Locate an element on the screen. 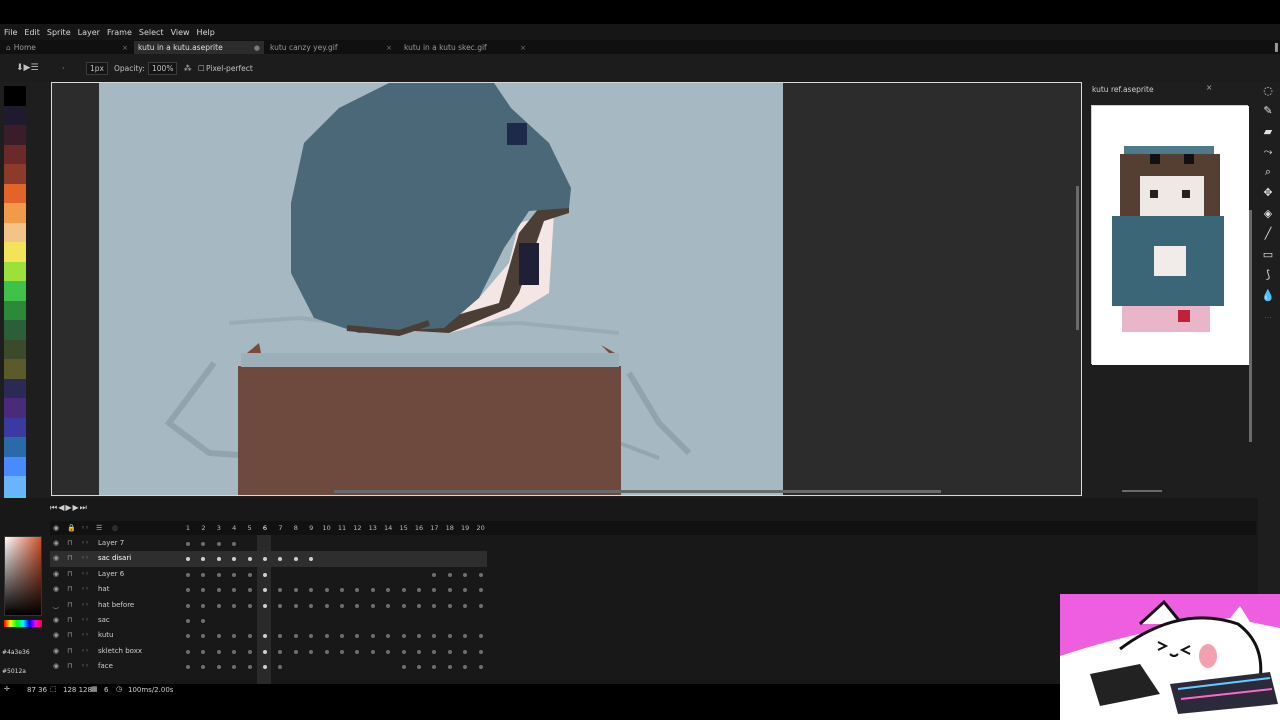 The height and width of the screenshot is (720, 1280). layer-name: face is located at coordinates (105, 666).